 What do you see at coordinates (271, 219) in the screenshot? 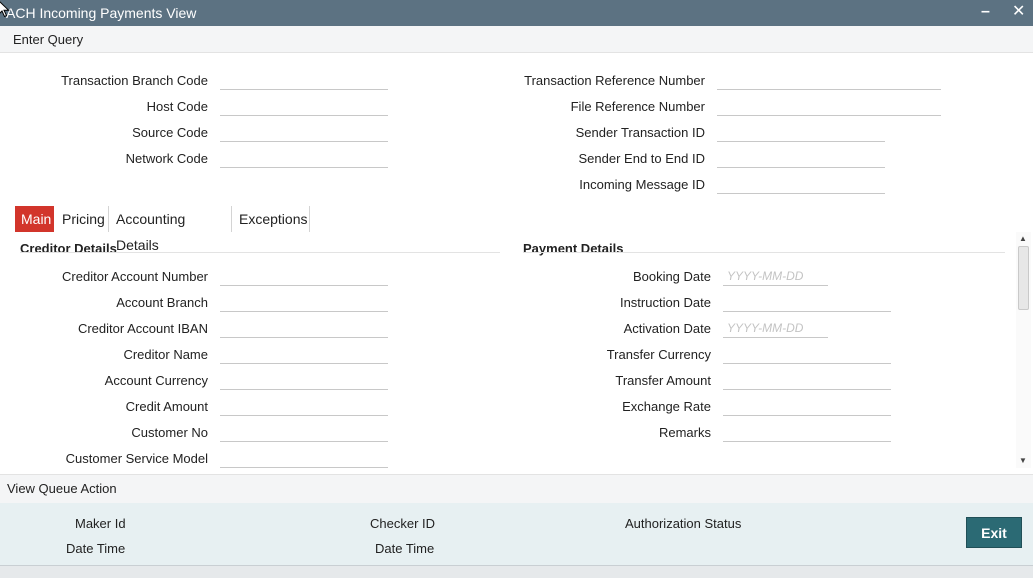
I see `tab-exceptions: Exceptions` at bounding box center [271, 219].